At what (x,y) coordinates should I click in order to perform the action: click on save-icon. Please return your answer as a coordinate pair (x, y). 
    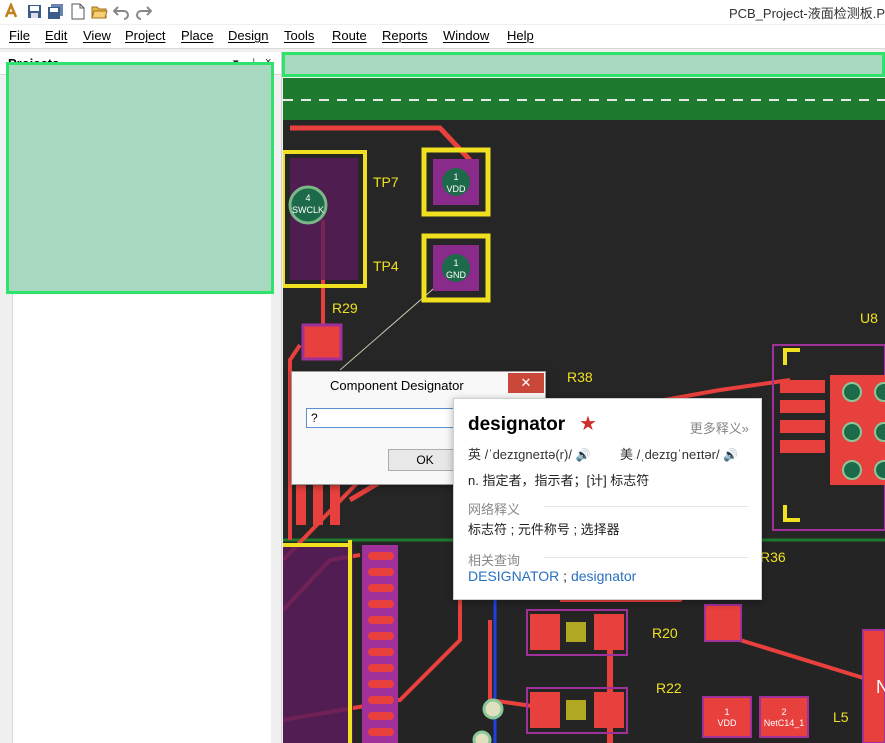
    Looking at the image, I should click on (34, 11).